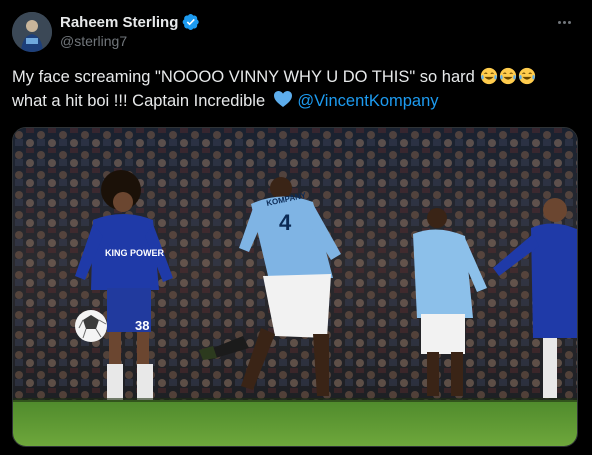 The height and width of the screenshot is (455, 592). I want to click on avatar, so click(32, 32).